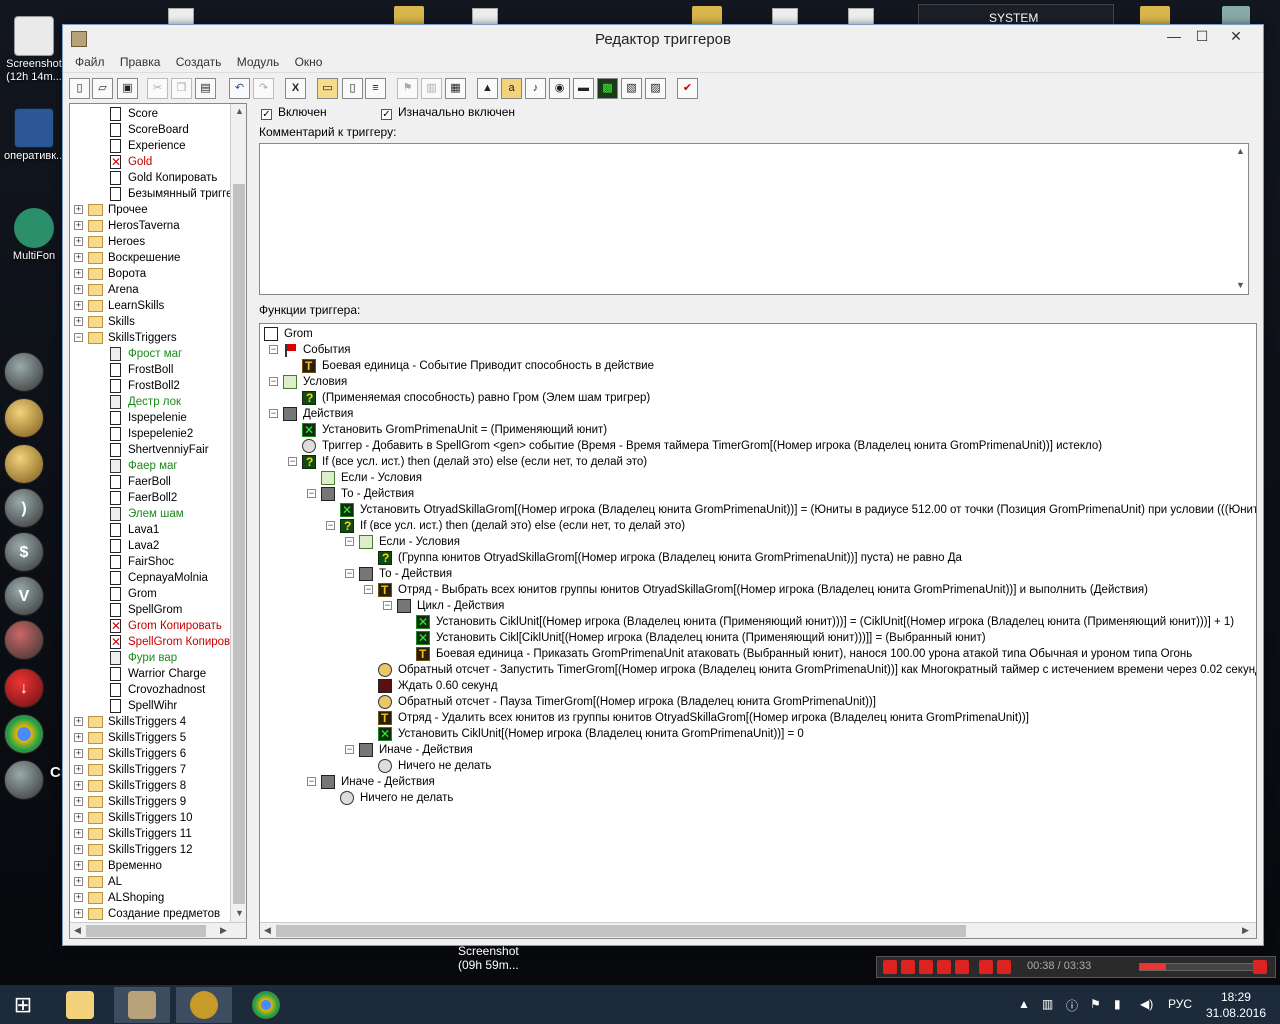  I want to click on tree-item: + Skills, so click(150, 322).